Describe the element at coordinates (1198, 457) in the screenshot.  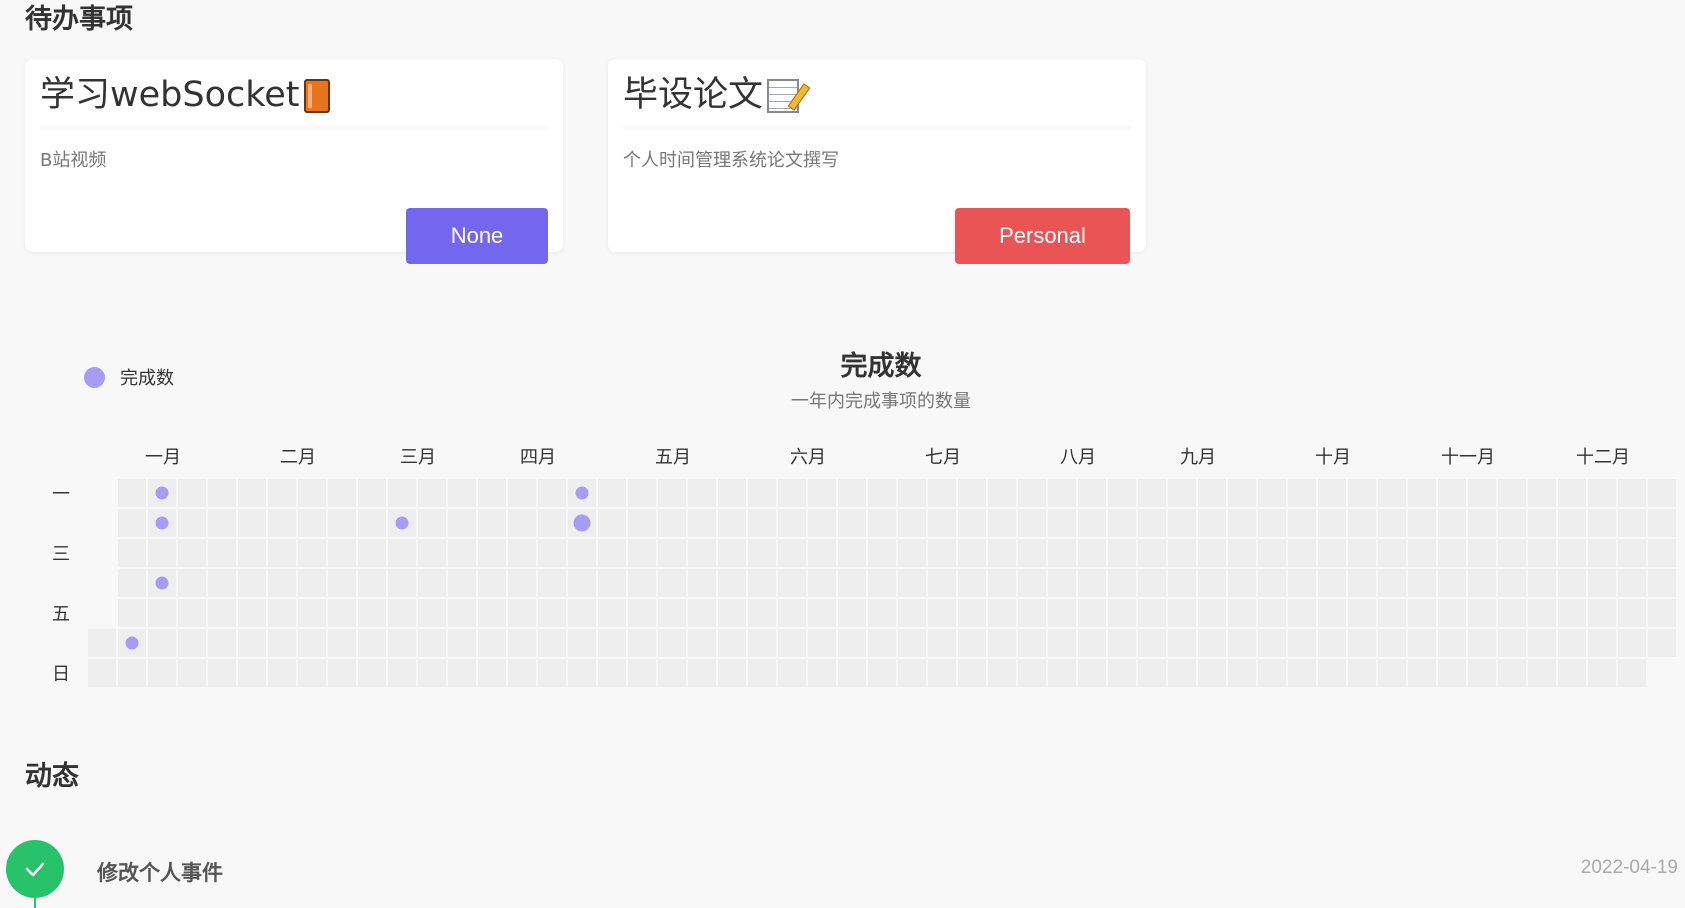
I see `month-label: 九月` at that location.